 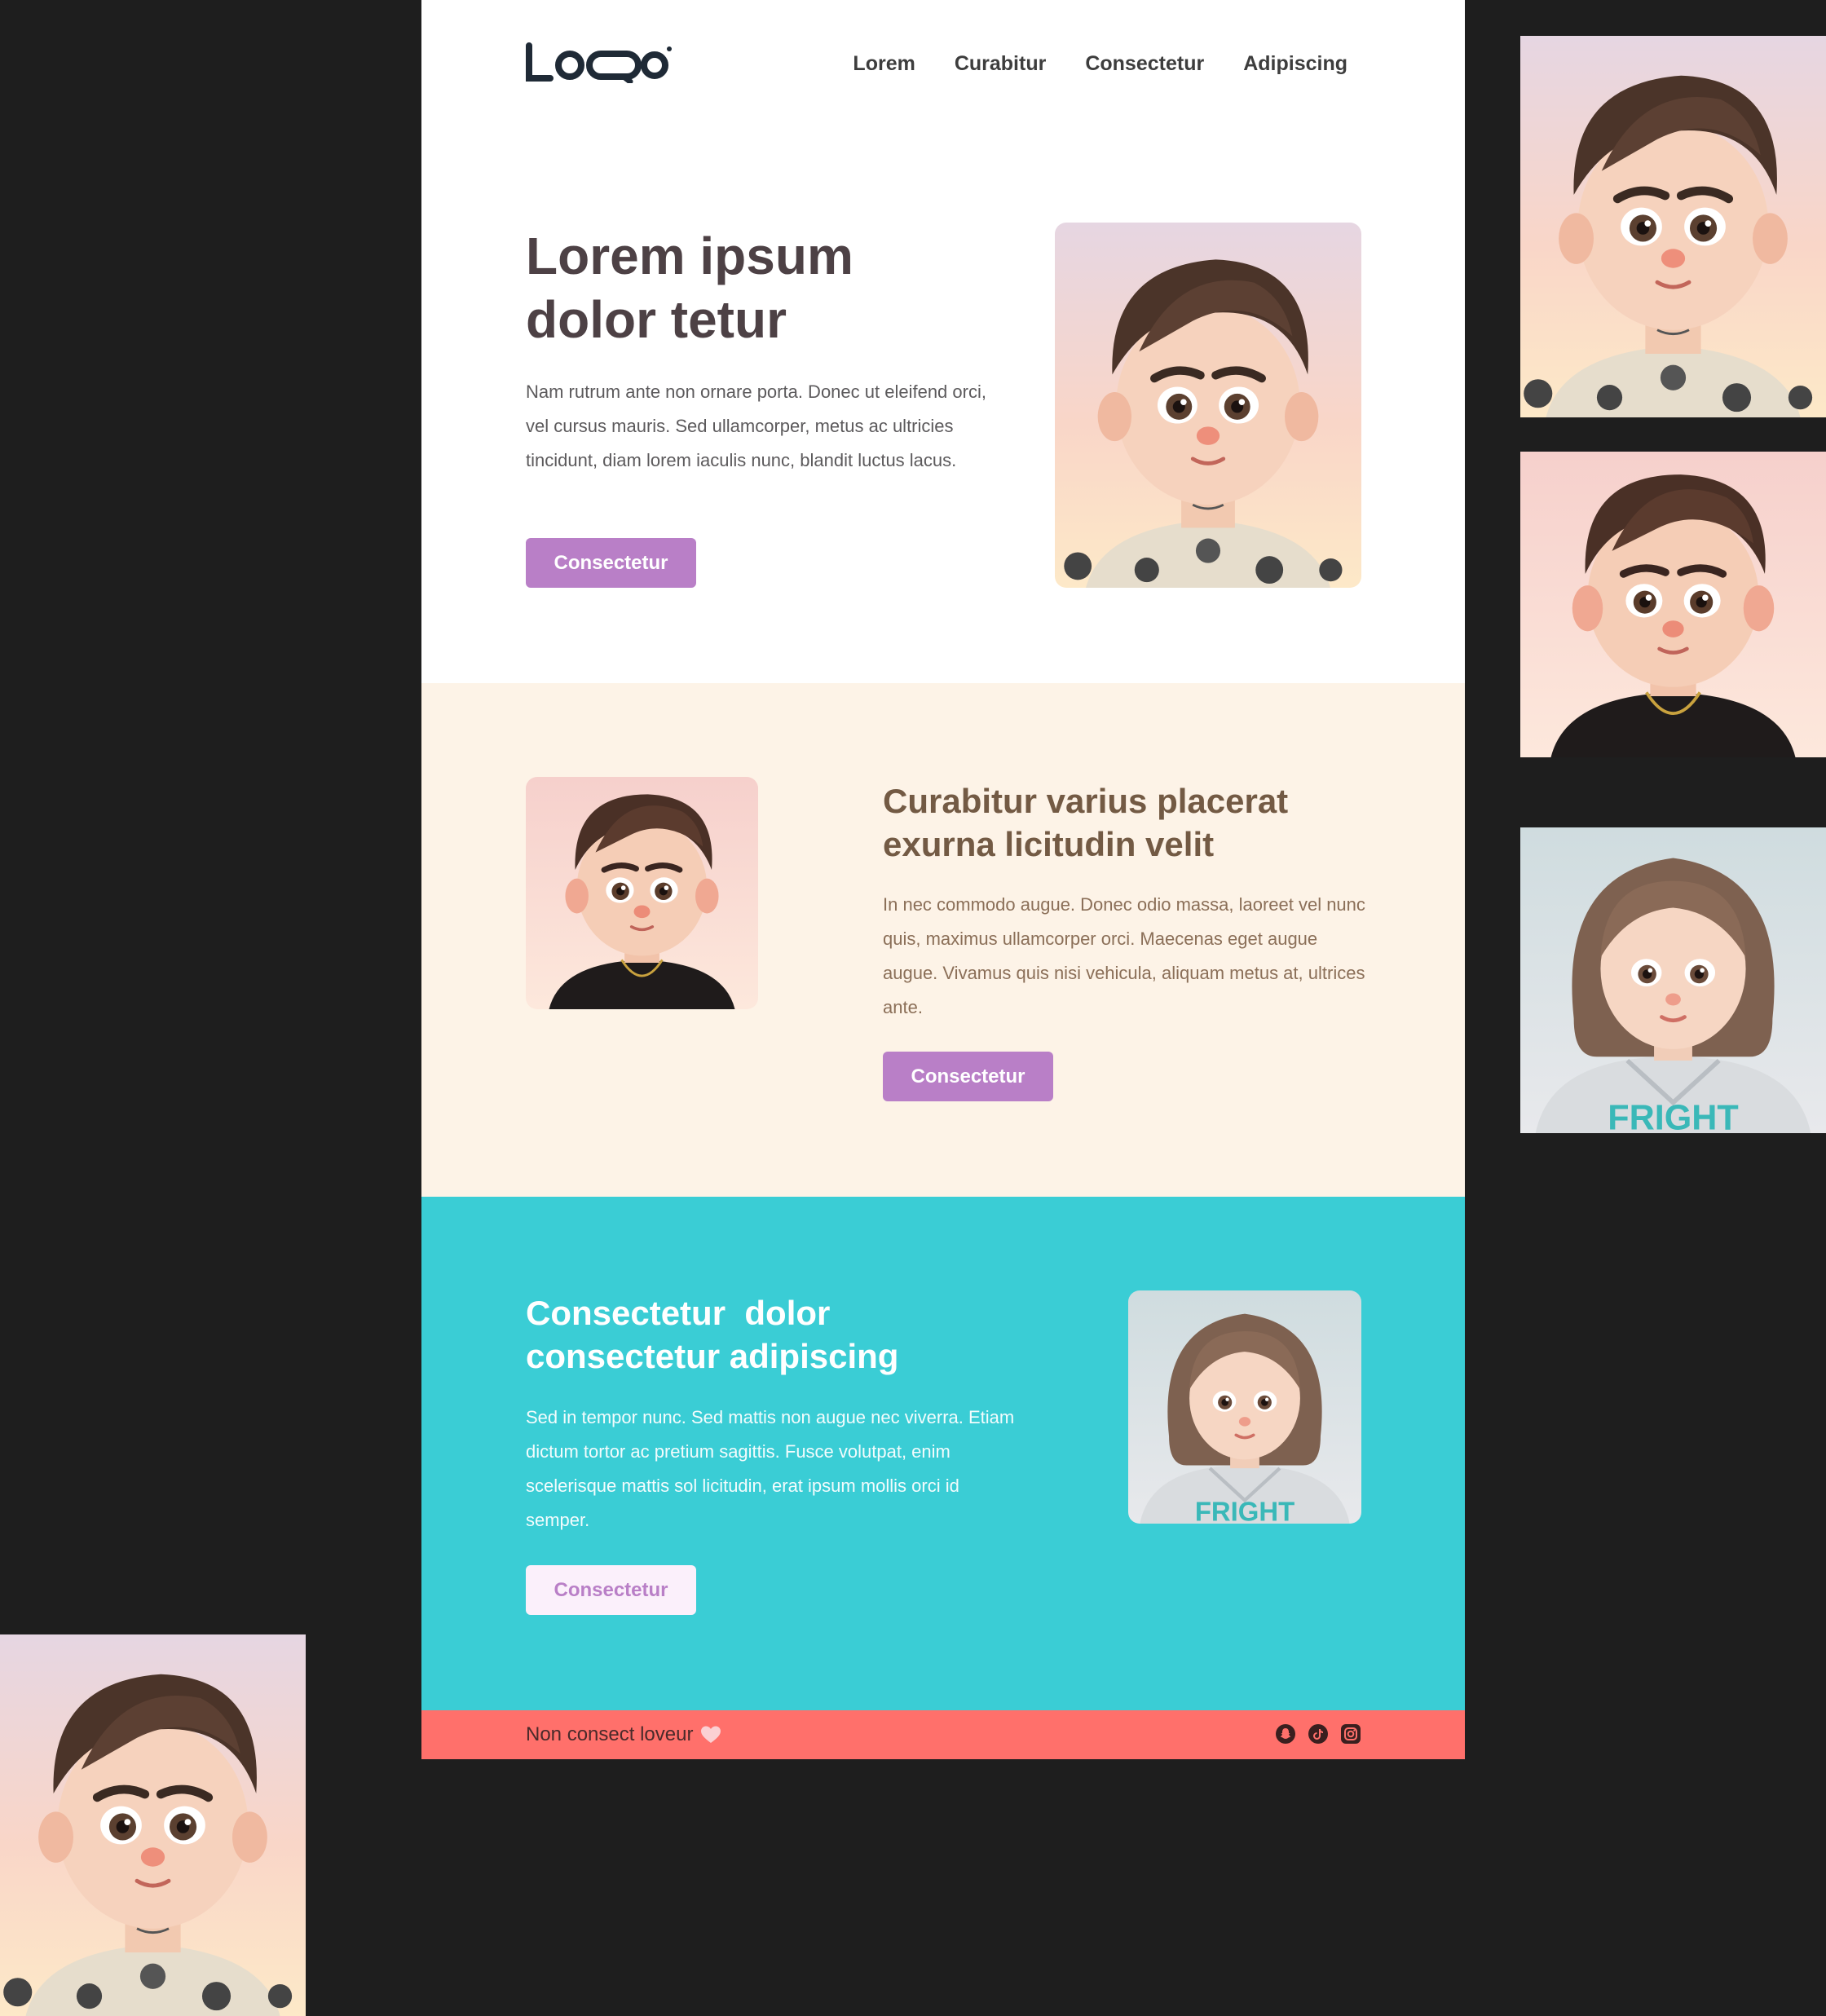 I want to click on footer-note-text: Non consect loveur, so click(x=610, y=1734).